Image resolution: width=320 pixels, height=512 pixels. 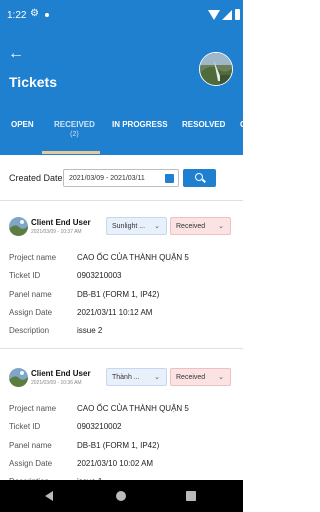 I want to click on description-label: Description, so click(x=29, y=330).